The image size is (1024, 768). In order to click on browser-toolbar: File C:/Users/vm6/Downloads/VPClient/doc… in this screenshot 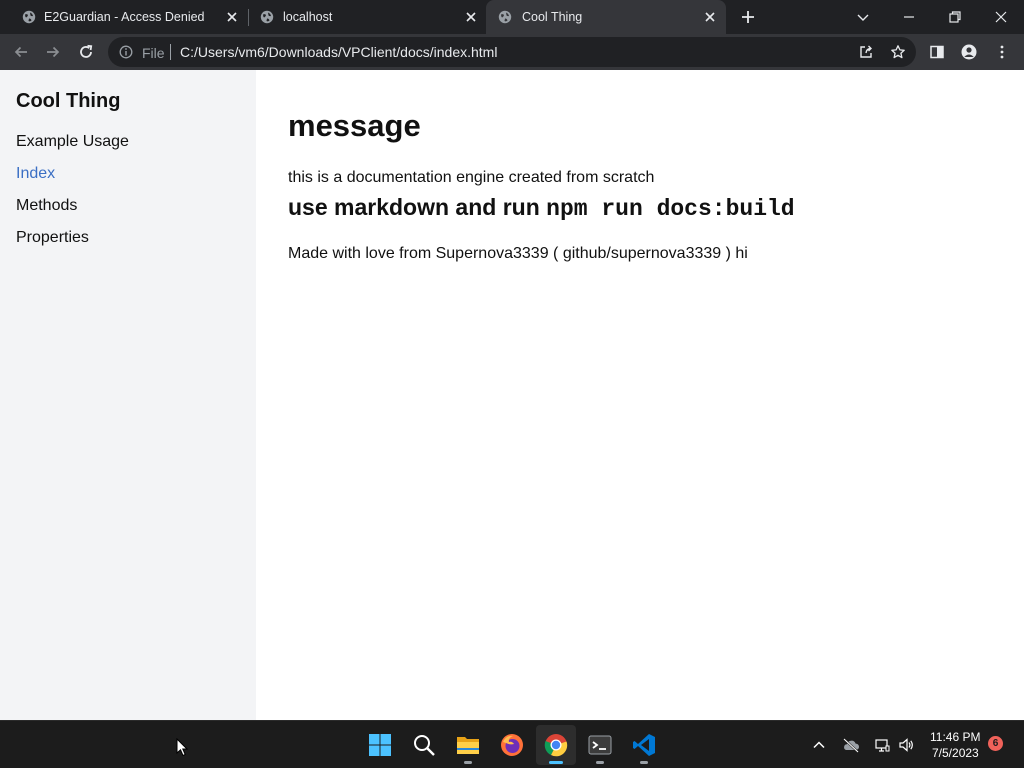, I will do `click(512, 52)`.